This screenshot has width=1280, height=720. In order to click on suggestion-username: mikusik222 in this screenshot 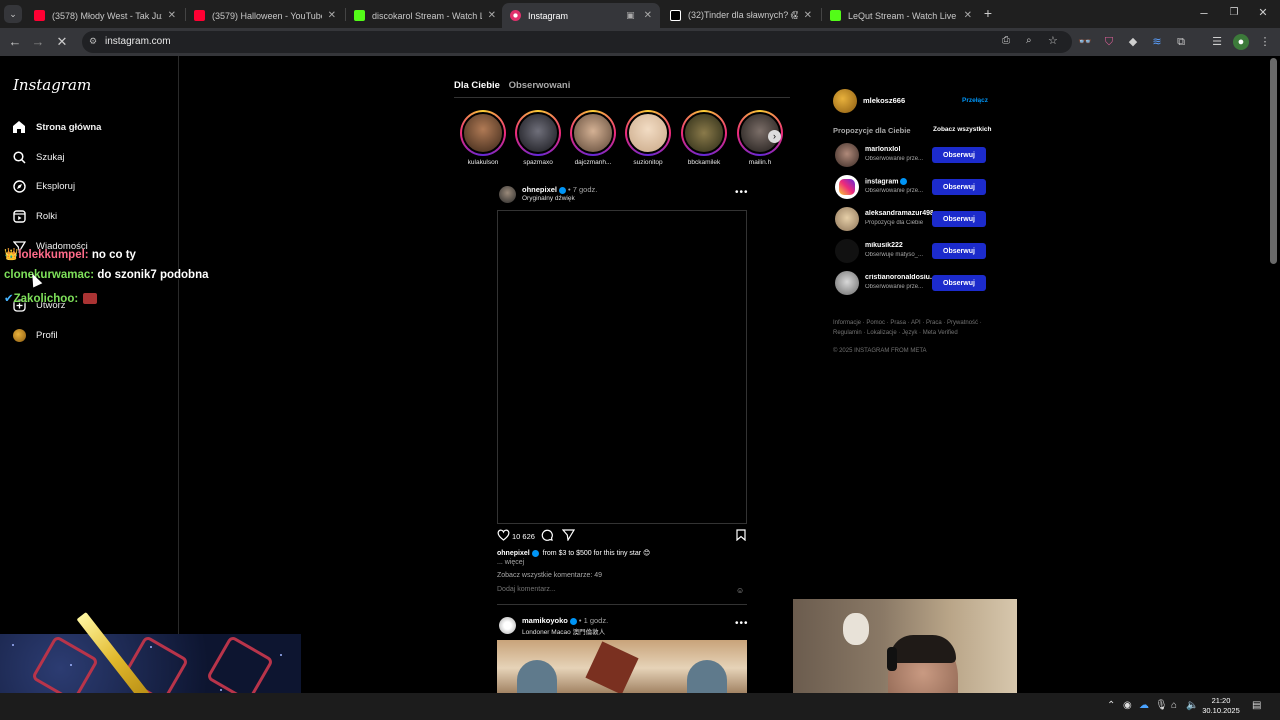, I will do `click(884, 245)`.